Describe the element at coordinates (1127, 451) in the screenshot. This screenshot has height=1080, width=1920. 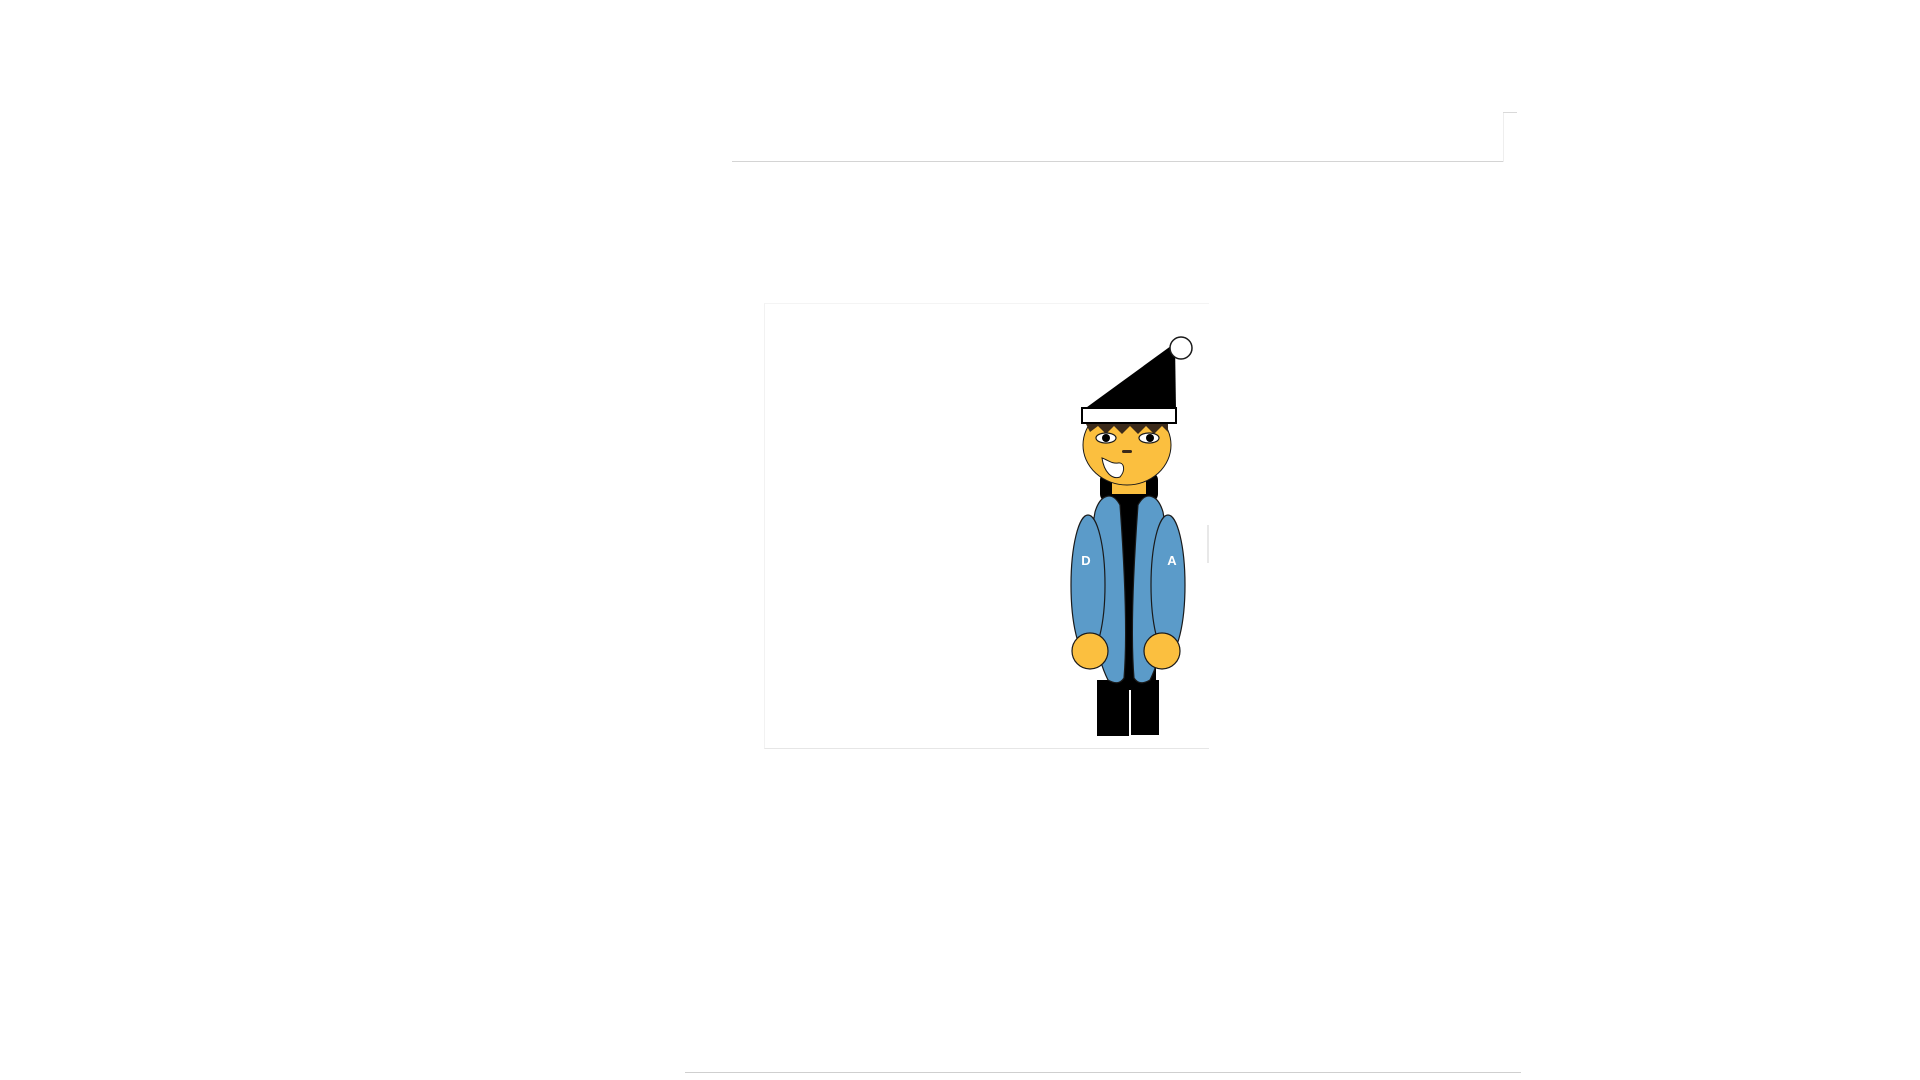
I see `nose` at that location.